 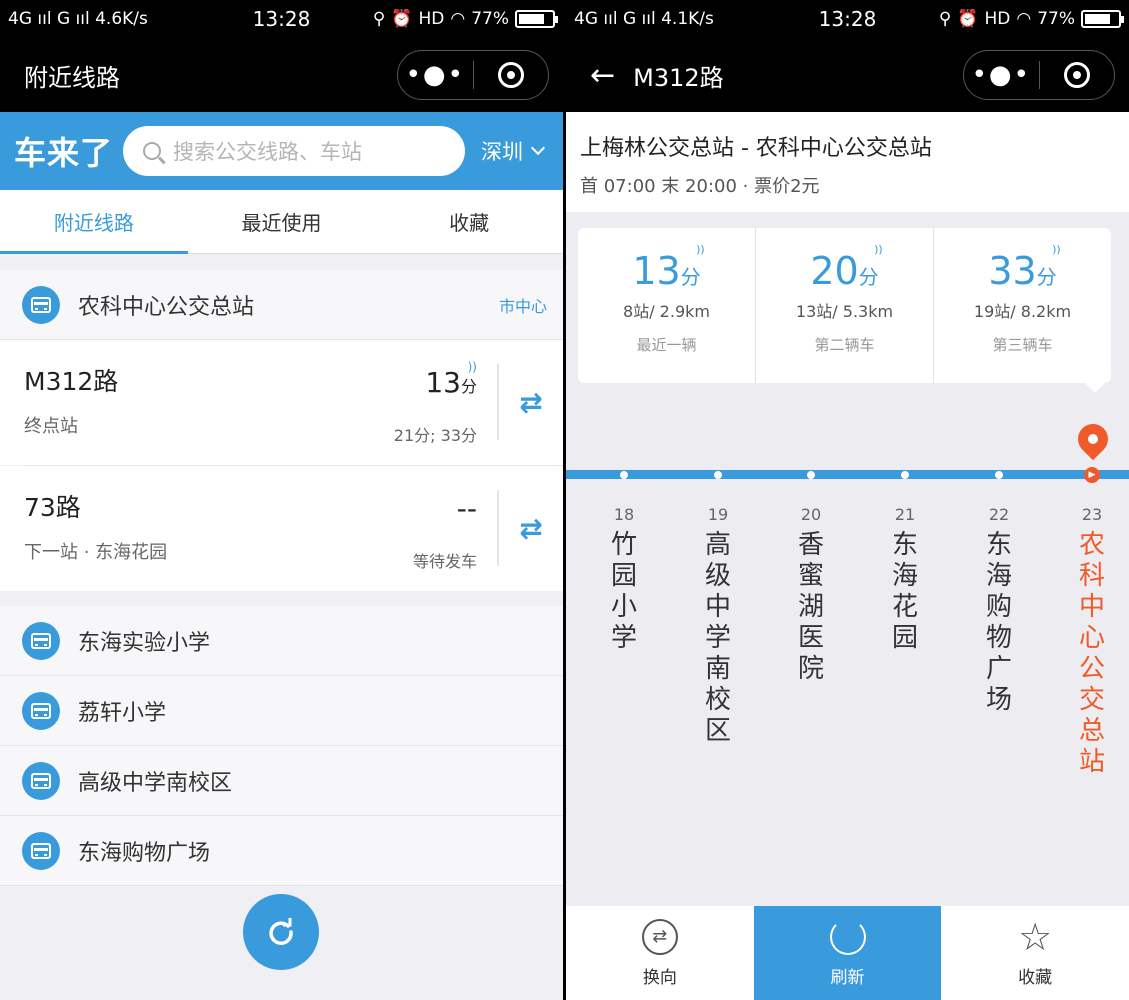 What do you see at coordinates (1092, 641) in the screenshot?
I see `stop-item-current: 23 农科中心公交总站` at bounding box center [1092, 641].